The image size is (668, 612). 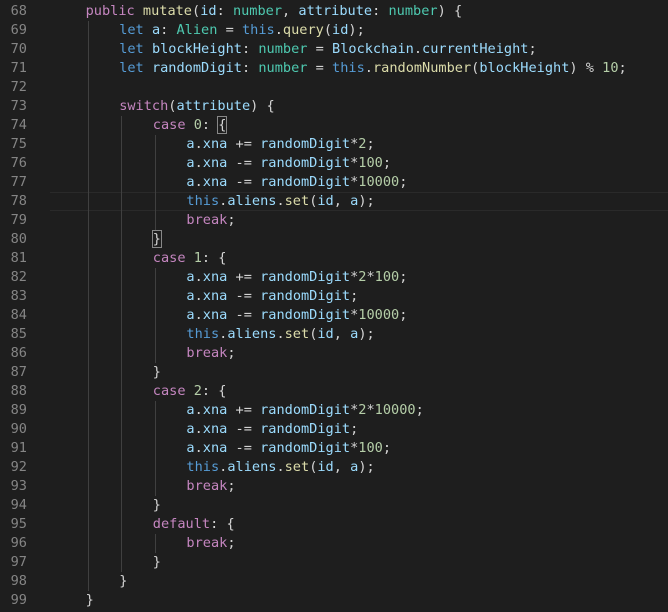 I want to click on code-line: 85 this.aliens.set(id, a);, so click(x=334, y=334).